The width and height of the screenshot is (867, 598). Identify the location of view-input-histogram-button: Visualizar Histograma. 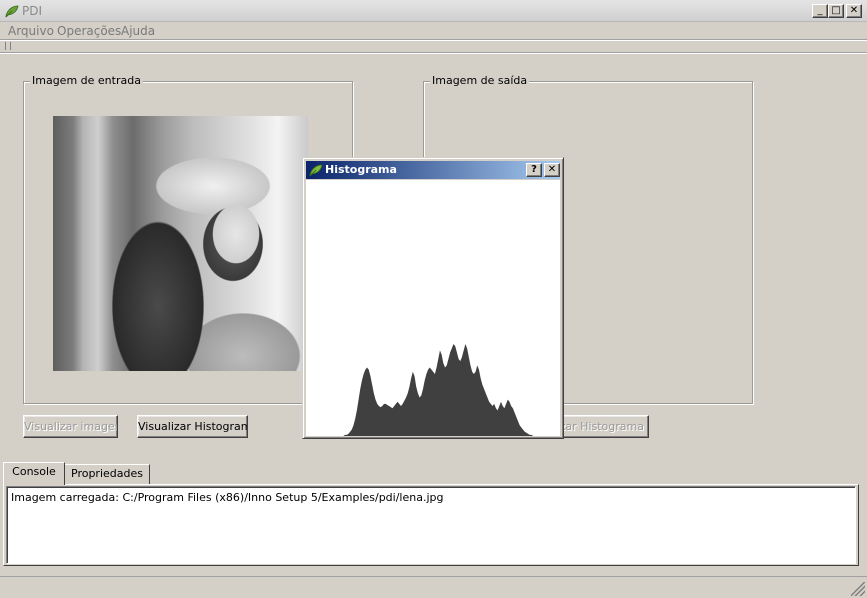
(192, 426).